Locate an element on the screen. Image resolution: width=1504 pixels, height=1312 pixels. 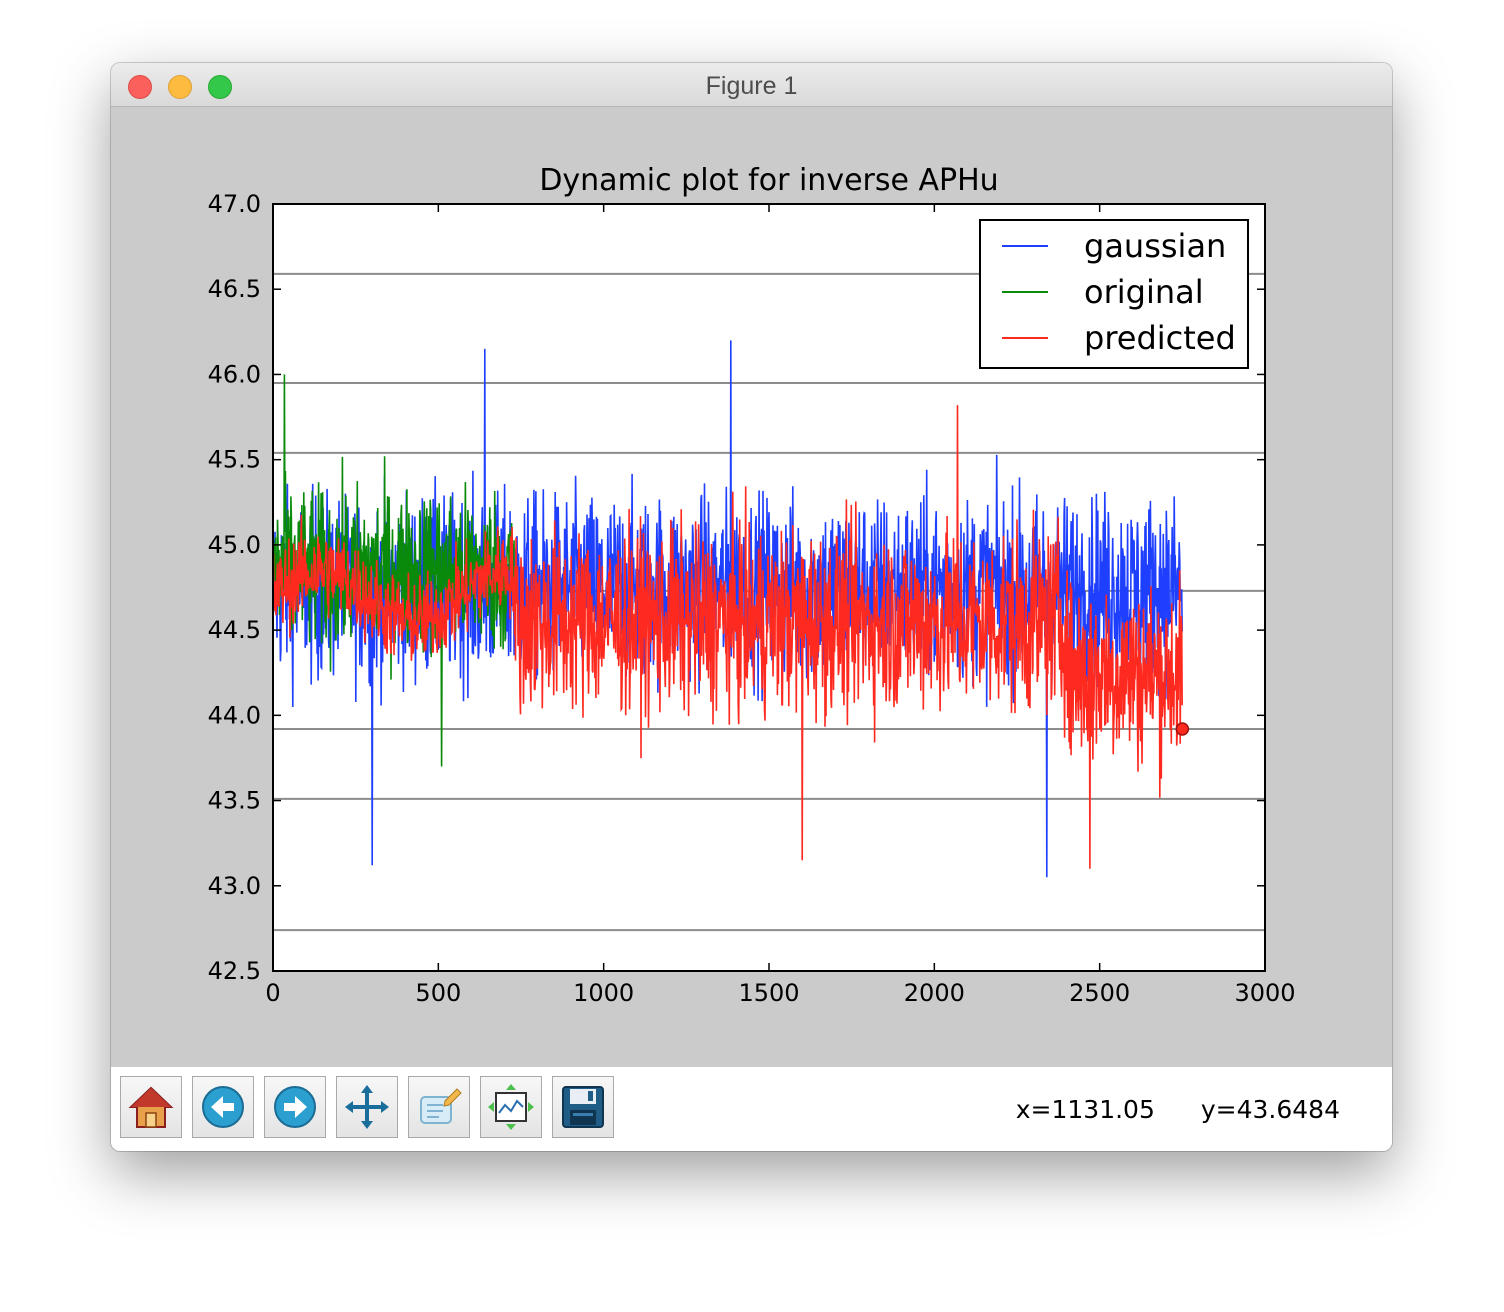
forward-button is located at coordinates (295, 1107).